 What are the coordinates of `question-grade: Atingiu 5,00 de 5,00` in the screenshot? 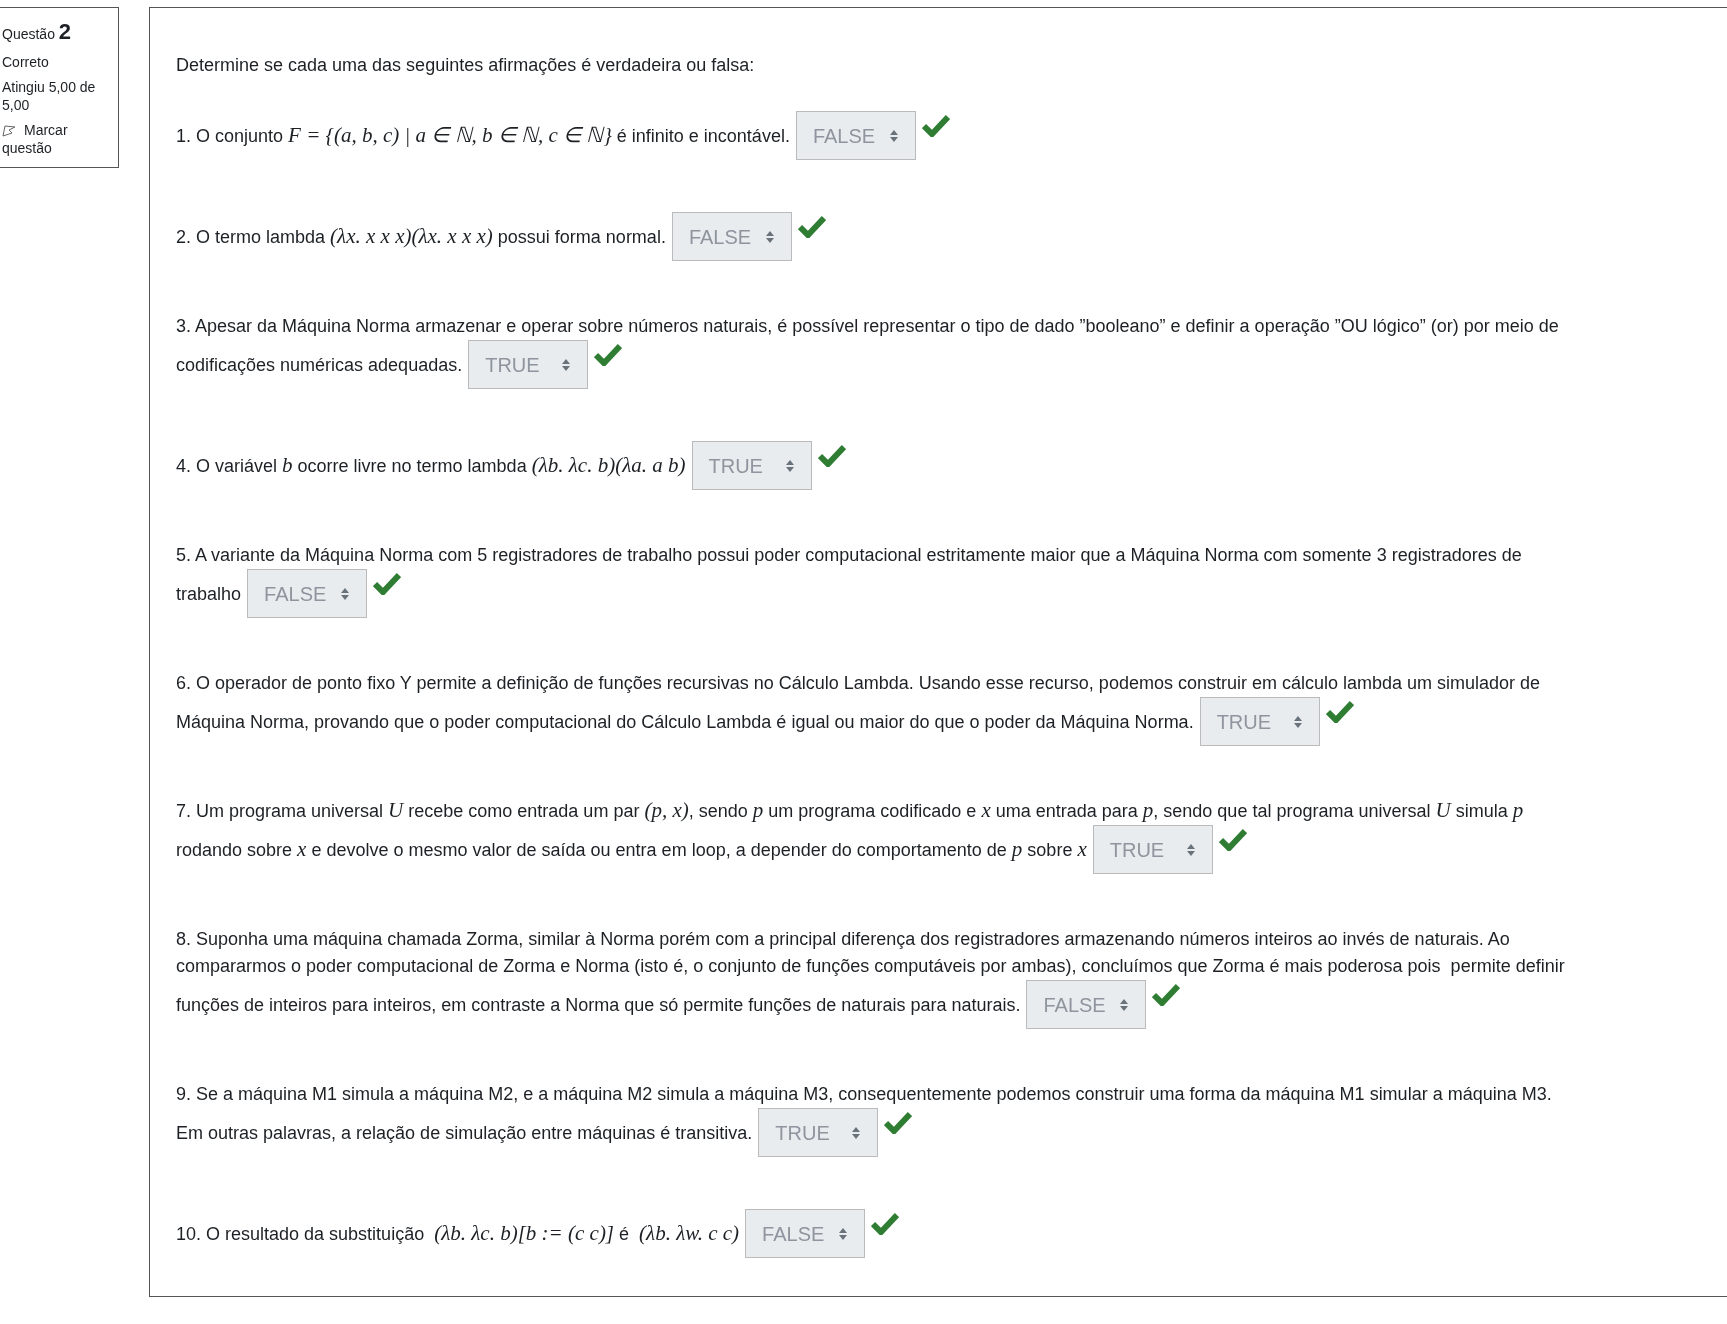 It's located at (49, 96).